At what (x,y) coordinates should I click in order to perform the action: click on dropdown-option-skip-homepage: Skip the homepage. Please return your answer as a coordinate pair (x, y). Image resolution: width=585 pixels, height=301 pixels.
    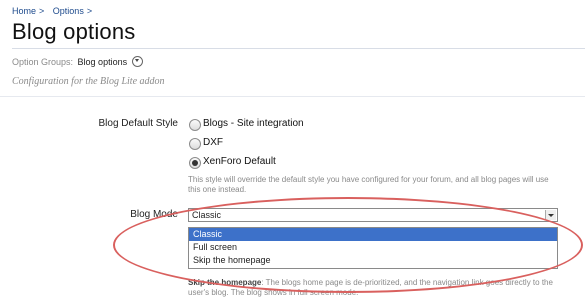
    Looking at the image, I should click on (373, 260).